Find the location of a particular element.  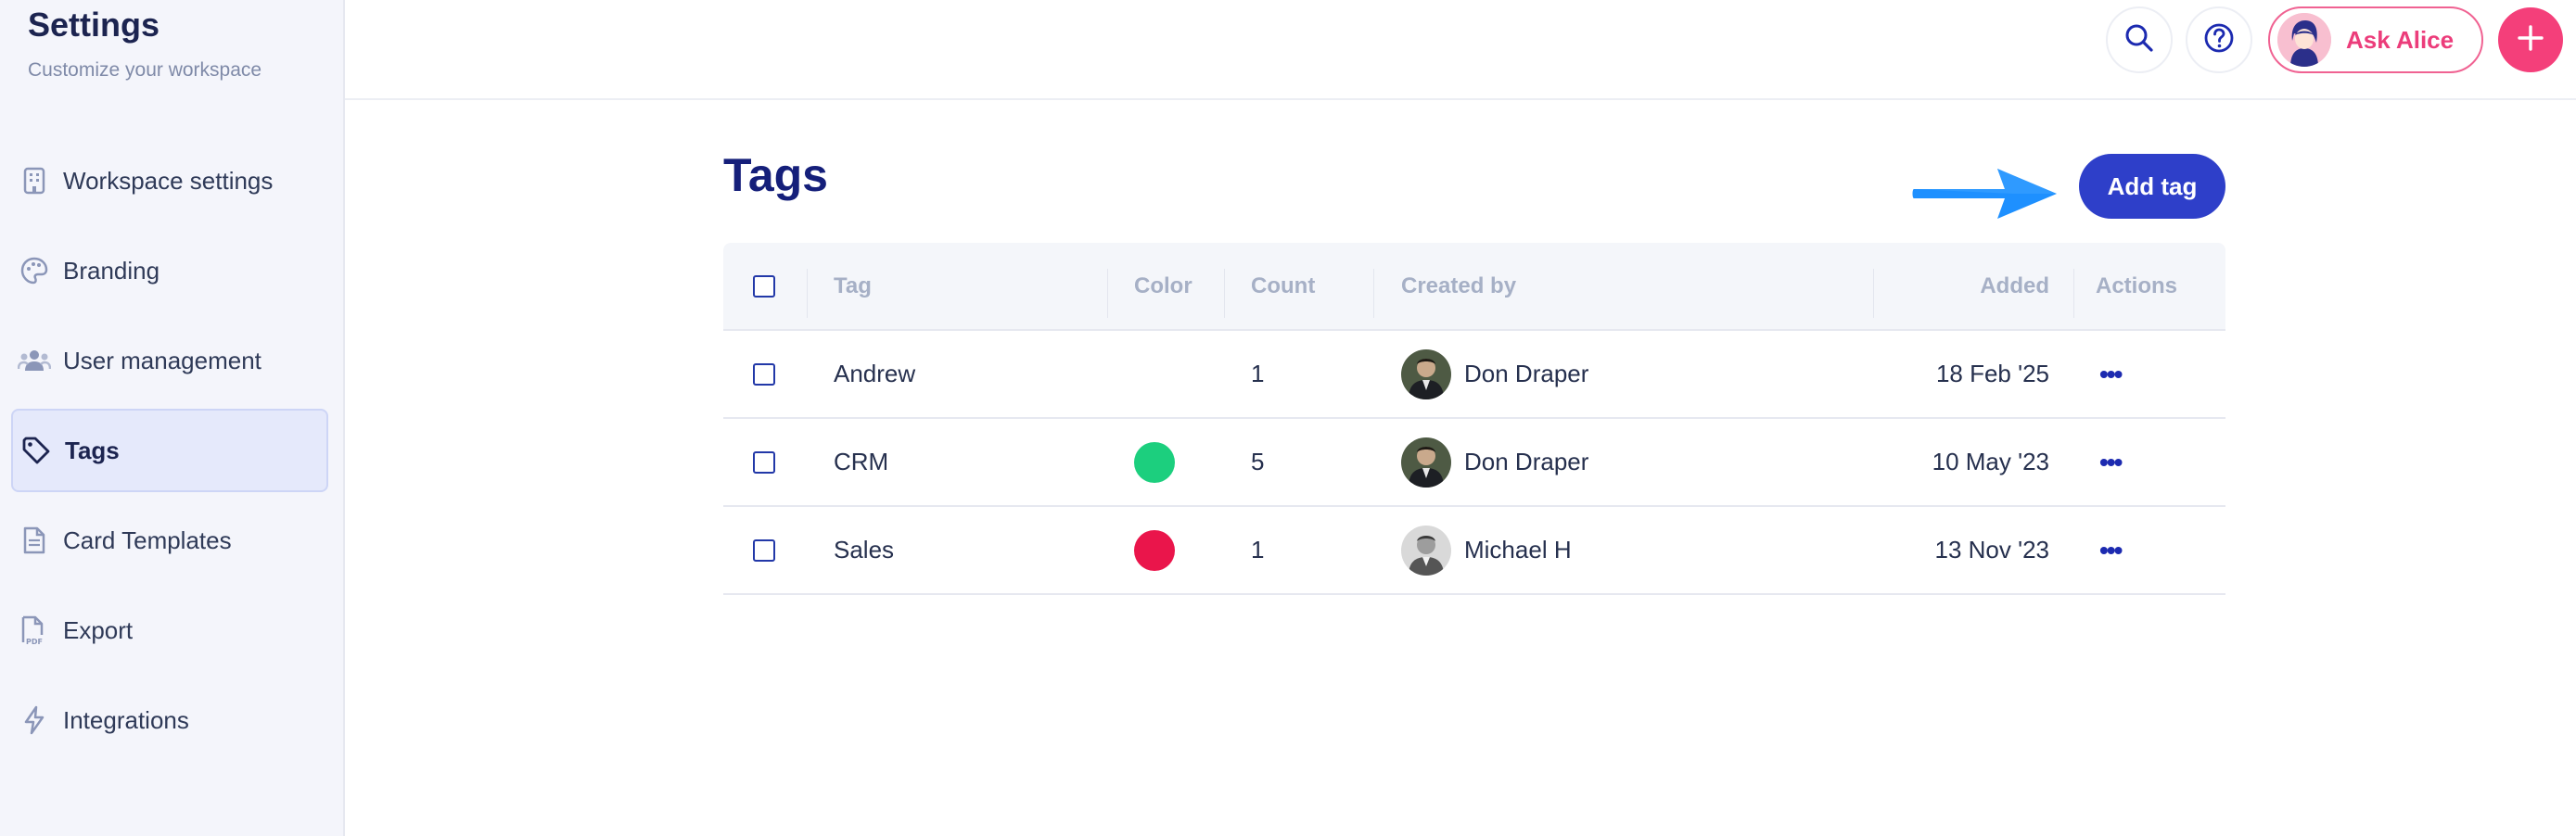

sidebar-item-export: PDF Export is located at coordinates (170, 630).